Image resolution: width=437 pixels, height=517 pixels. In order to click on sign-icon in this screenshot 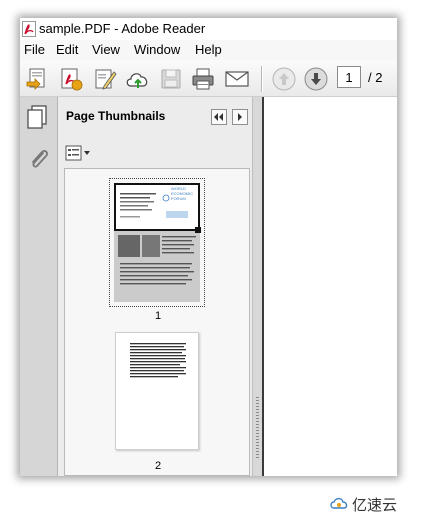, I will do `click(106, 79)`.